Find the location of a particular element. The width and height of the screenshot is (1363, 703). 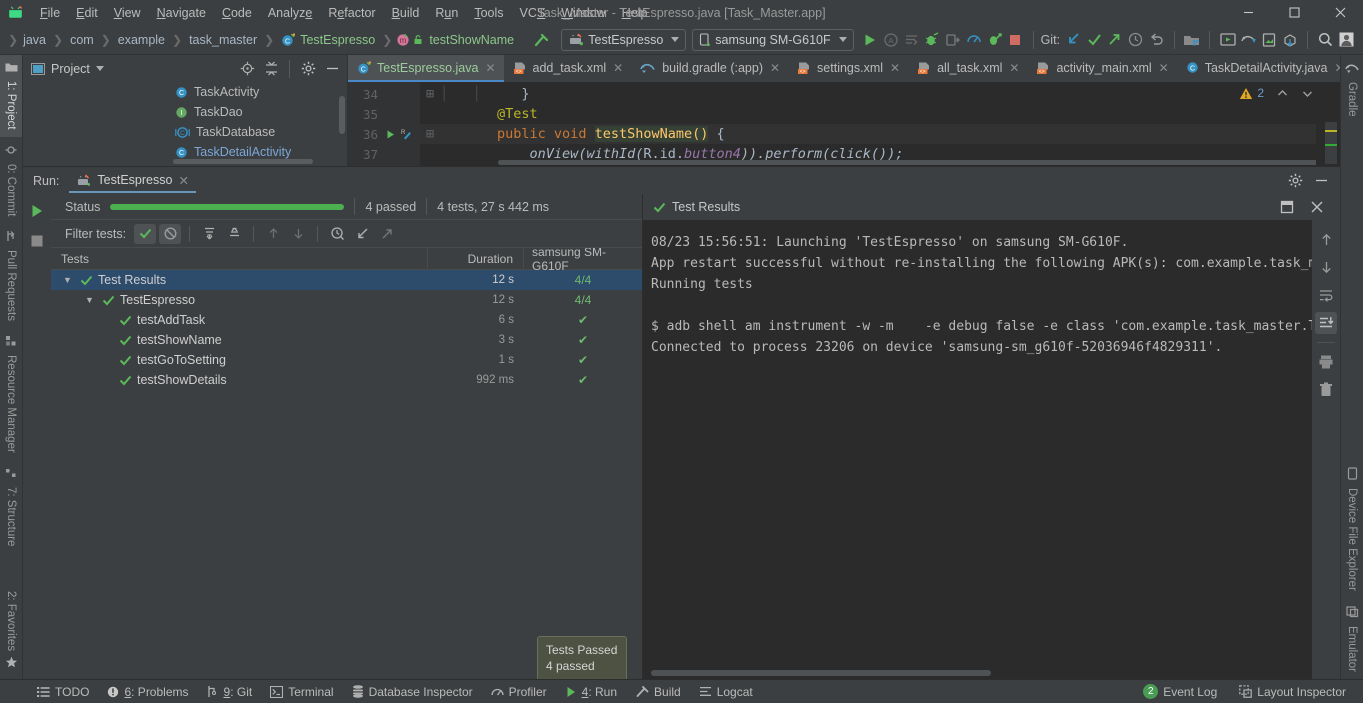

close-console-button is located at coordinates (1317, 207).